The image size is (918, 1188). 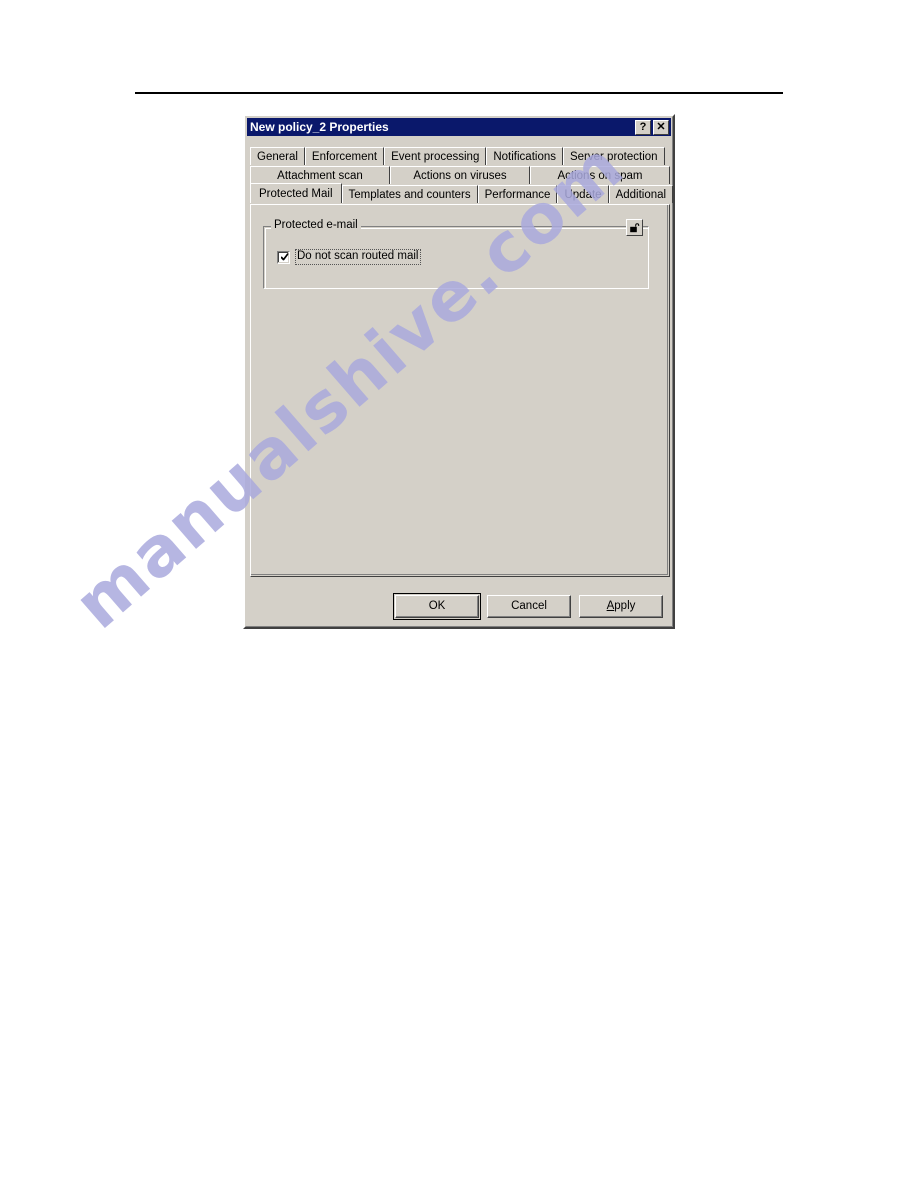 What do you see at coordinates (459, 127) in the screenshot?
I see `dialog-titlebar: New policy_2 Properties ? ✕` at bounding box center [459, 127].